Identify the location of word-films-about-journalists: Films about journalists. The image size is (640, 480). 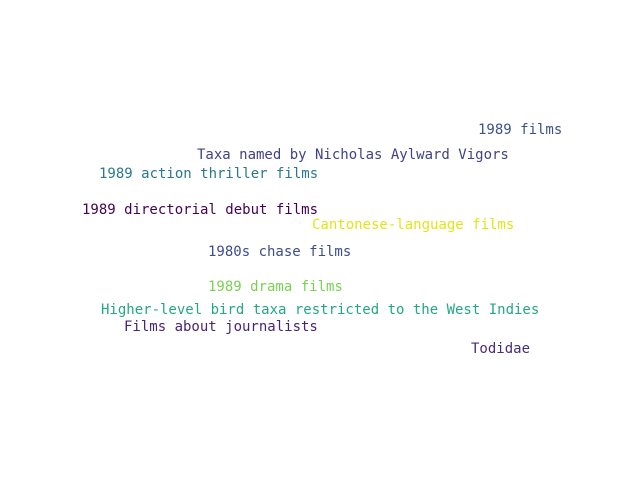
(221, 327).